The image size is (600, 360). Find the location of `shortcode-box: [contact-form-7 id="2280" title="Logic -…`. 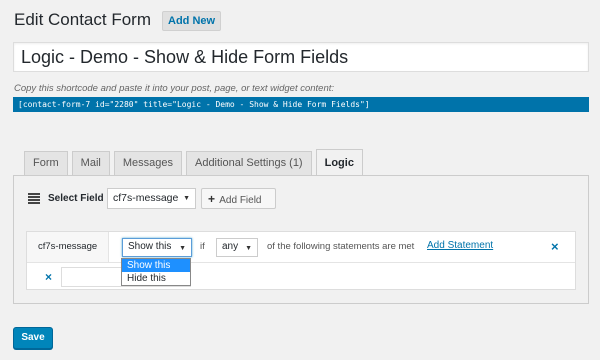

shortcode-box: [contact-form-7 id="2280" title="Logic -… is located at coordinates (301, 104).